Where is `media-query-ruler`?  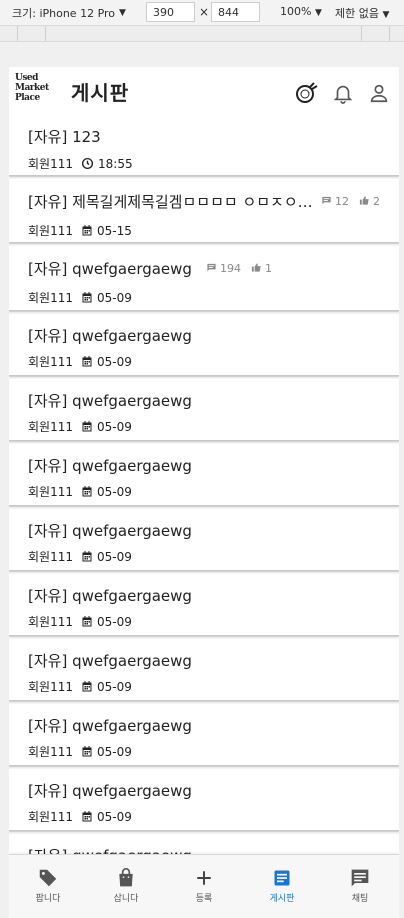 media-query-ruler is located at coordinates (202, 33).